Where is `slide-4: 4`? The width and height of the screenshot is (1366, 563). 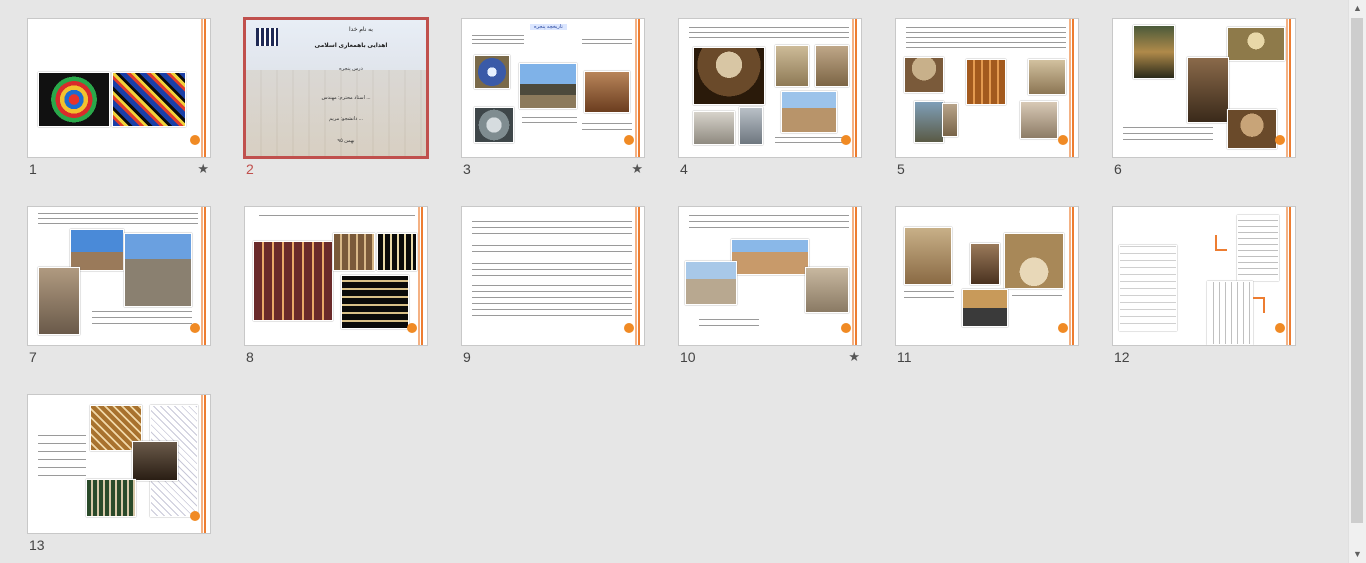 slide-4: 4 is located at coordinates (770, 102).